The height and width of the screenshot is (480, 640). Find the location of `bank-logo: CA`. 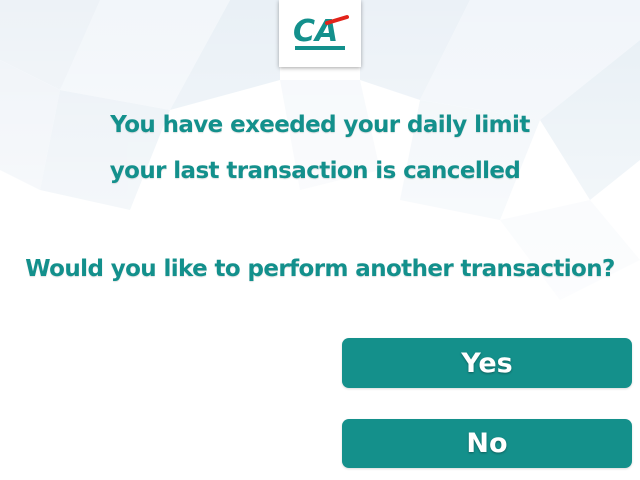

bank-logo: CA is located at coordinates (320, 33).